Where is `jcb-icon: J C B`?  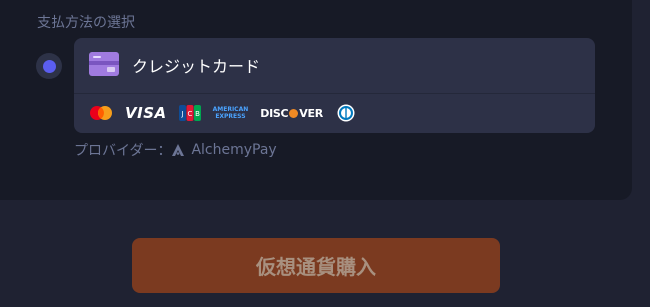 jcb-icon: J C B is located at coordinates (189, 113).